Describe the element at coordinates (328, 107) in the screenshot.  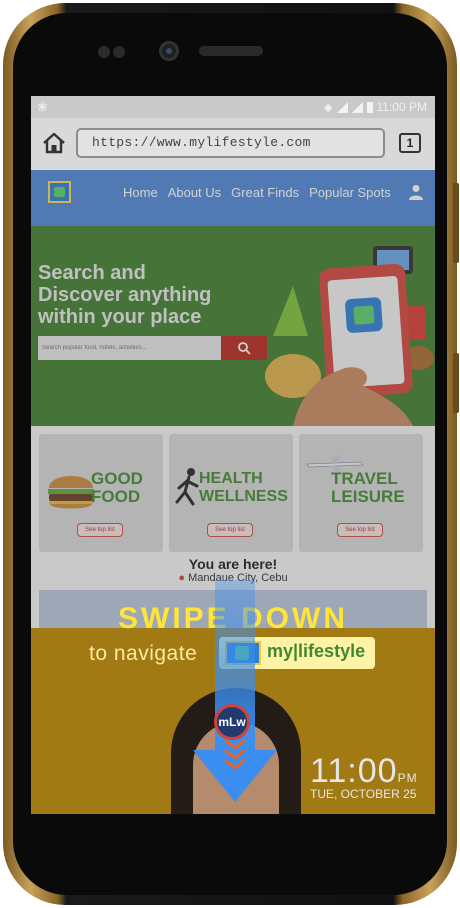
I see `wifi-icon: ◆` at that location.